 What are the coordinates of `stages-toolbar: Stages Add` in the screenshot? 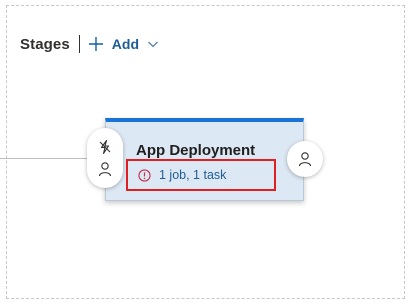 It's located at (89, 44).